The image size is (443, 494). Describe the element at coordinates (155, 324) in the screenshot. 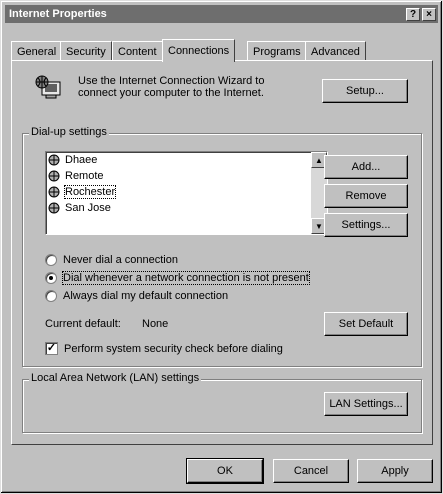

I see `current-default-value: None` at that location.